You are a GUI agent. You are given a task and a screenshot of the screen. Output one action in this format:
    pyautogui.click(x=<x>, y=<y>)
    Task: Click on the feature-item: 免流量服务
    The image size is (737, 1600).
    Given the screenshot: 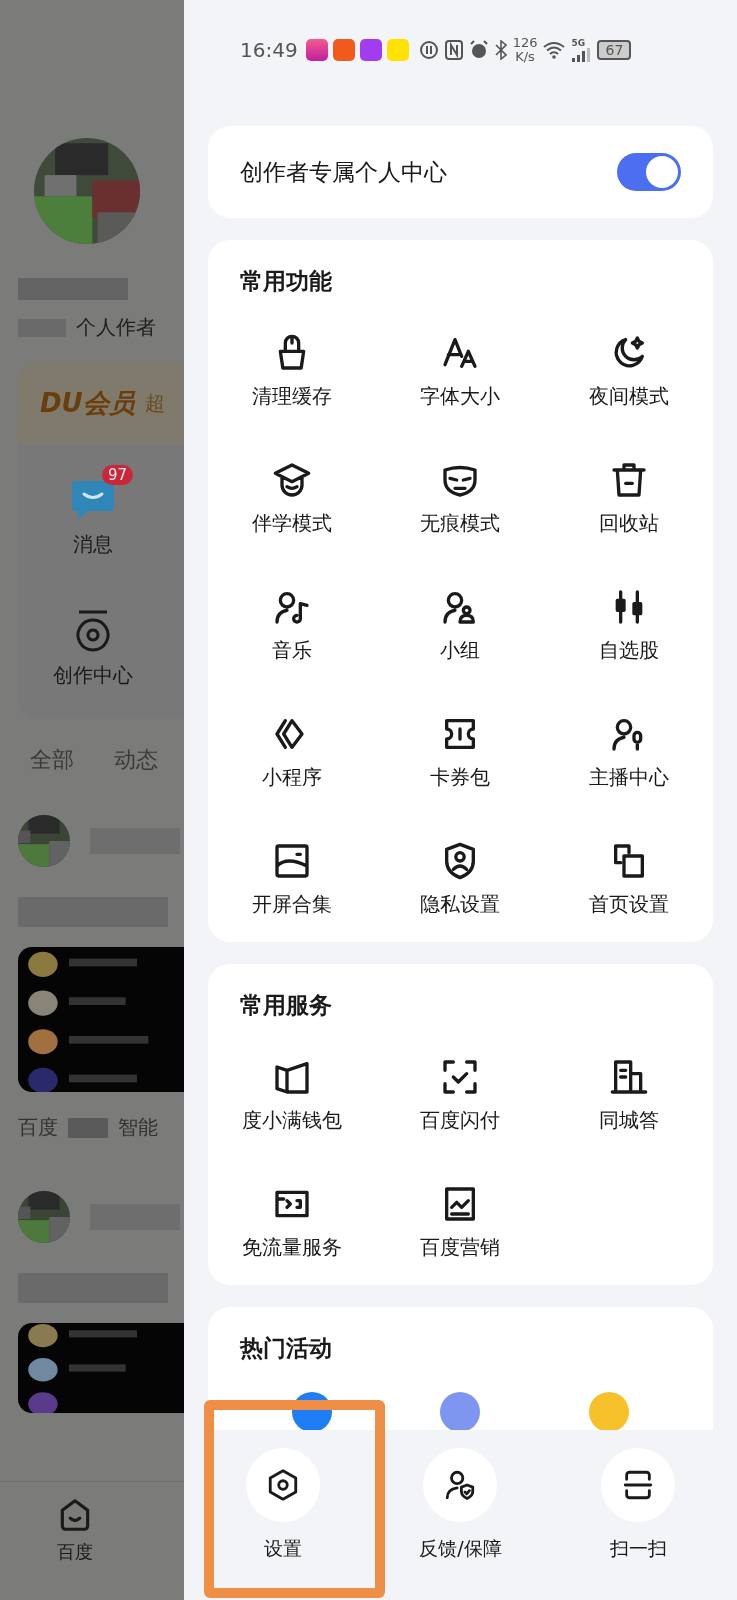 What is the action you would take?
    pyautogui.click(x=292, y=1222)
    